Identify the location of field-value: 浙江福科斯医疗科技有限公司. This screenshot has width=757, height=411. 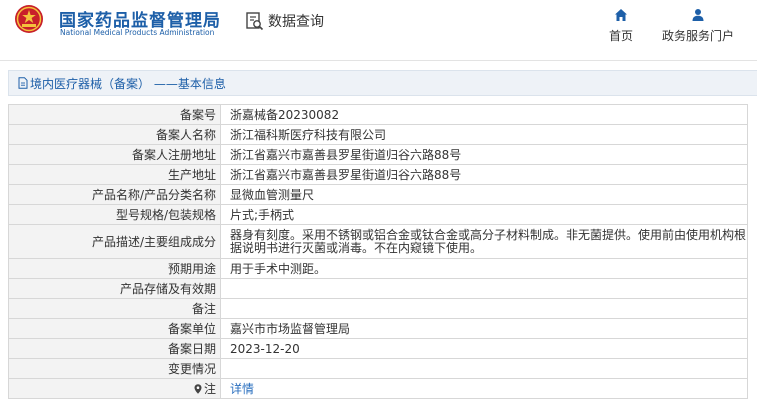
(484, 134).